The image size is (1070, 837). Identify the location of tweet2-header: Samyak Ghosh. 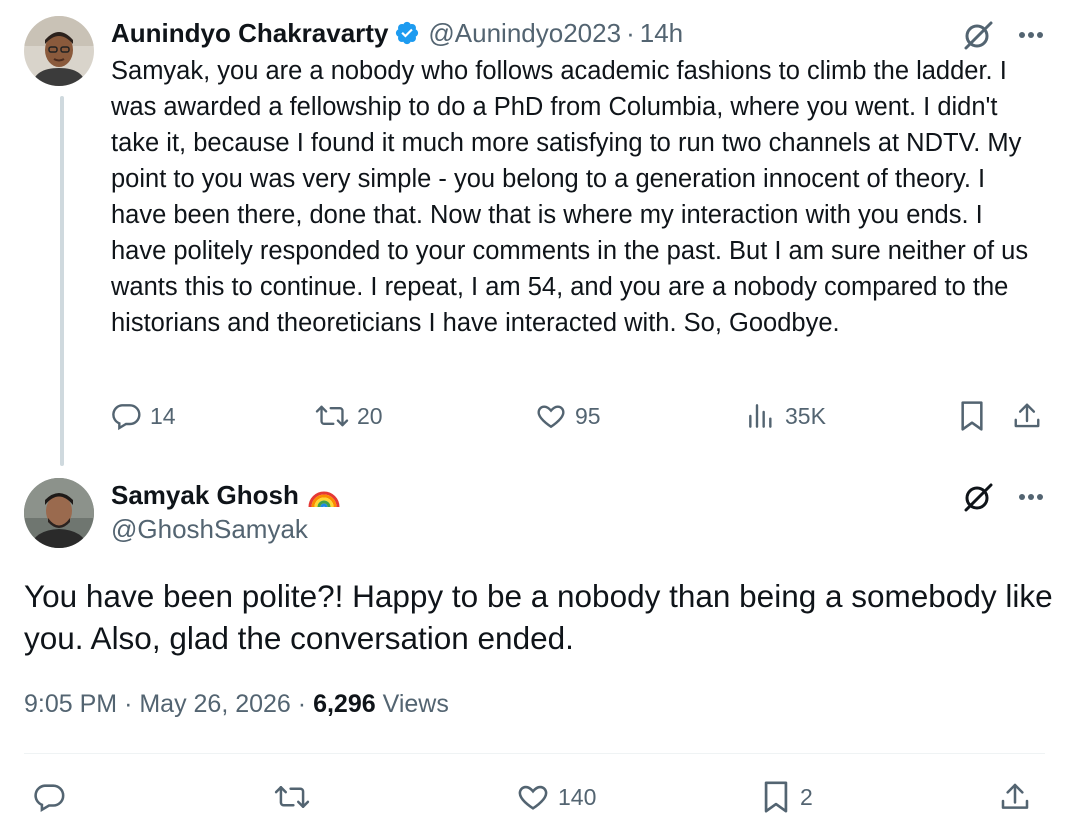
(226, 495).